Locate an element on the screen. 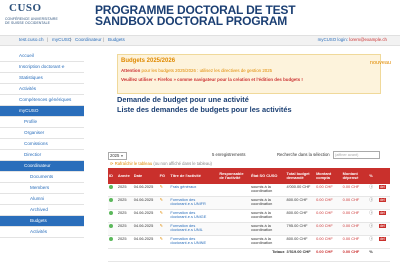 Image resolution: width=400 pixels, height=262 pixels. sidebar-item-inscription: Inscription doctorant·e is located at coordinates (42, 67).